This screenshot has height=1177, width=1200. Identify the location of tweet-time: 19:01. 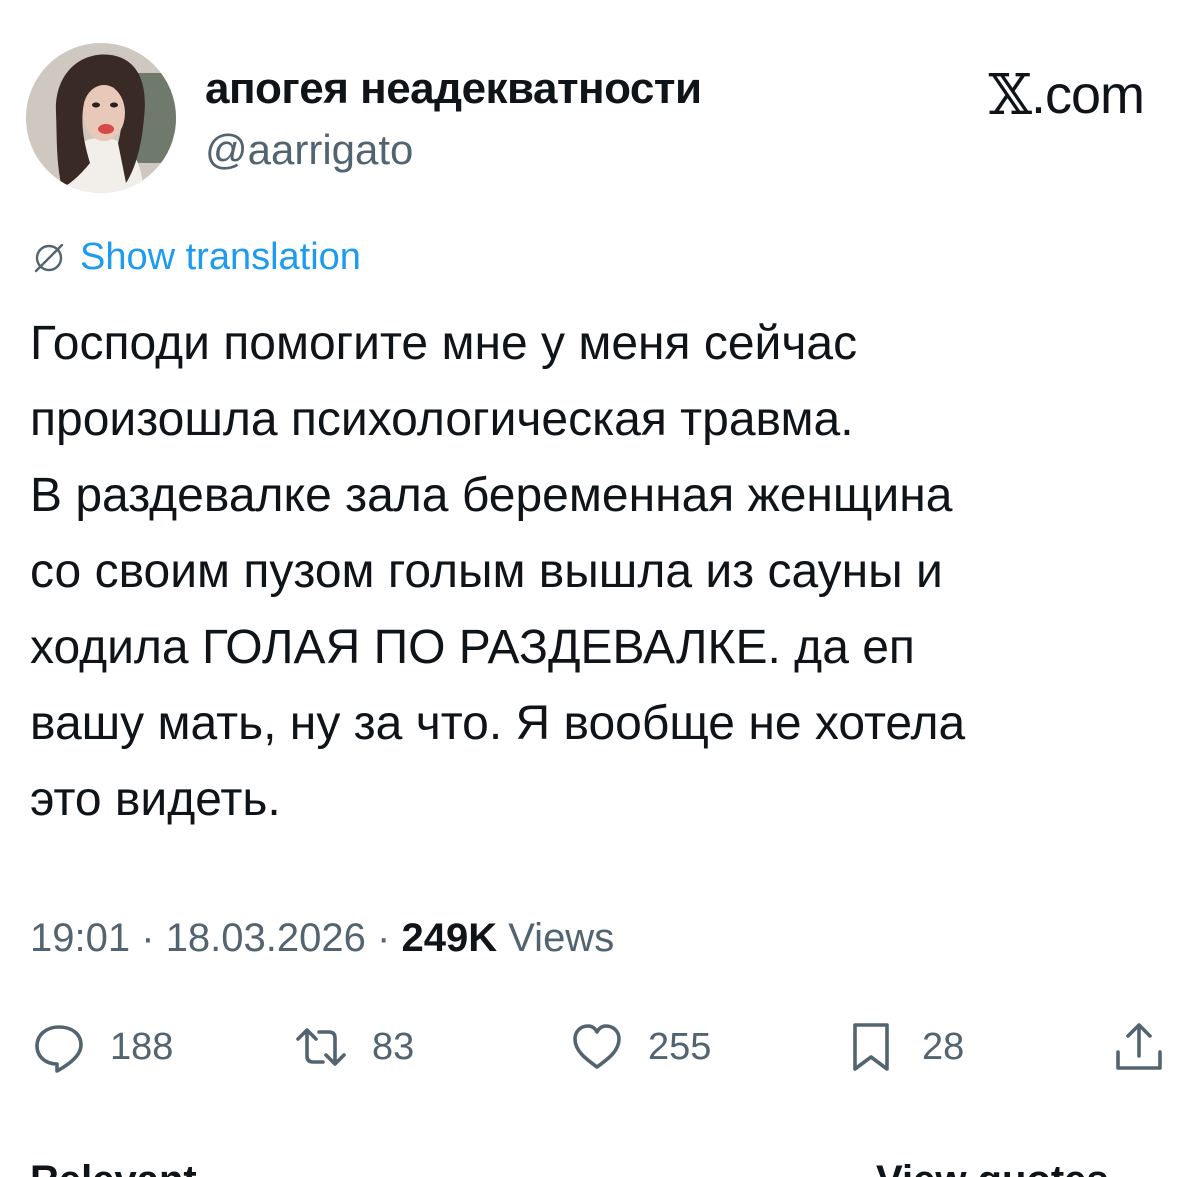
(80, 938).